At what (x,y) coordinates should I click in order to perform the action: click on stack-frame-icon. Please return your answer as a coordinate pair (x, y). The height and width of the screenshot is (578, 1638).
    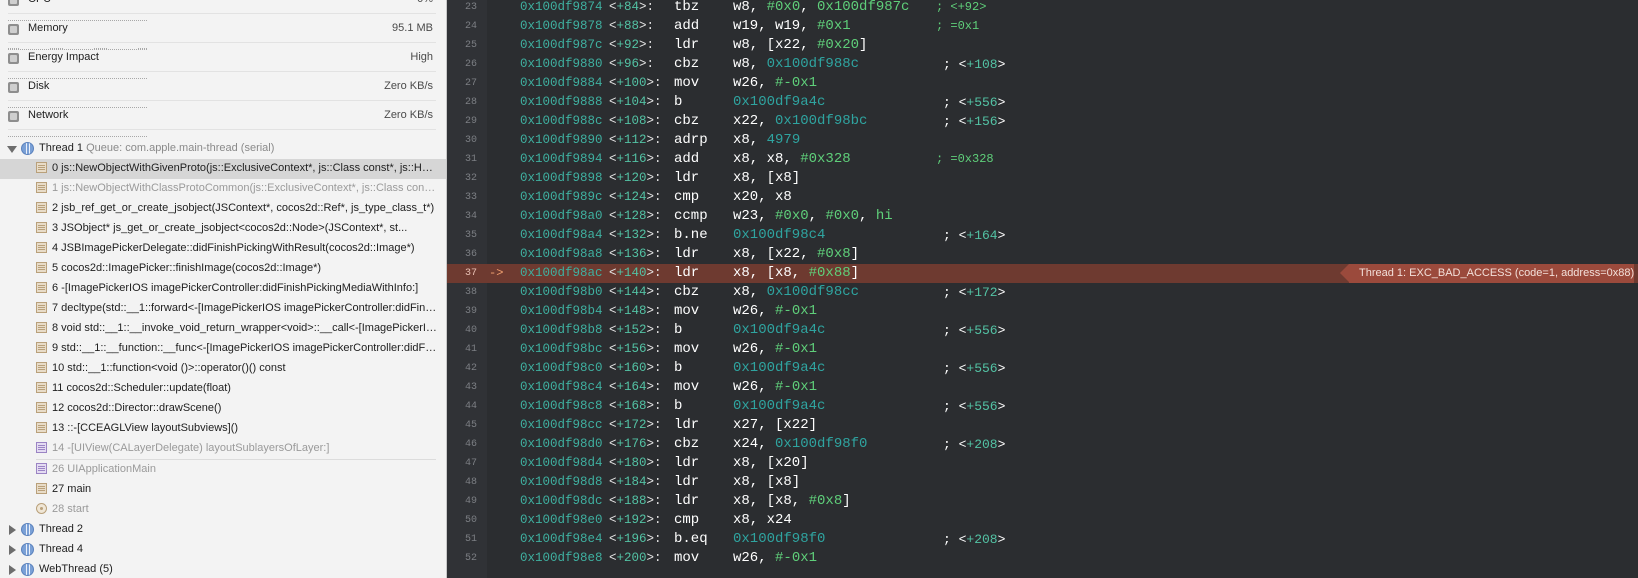
    Looking at the image, I should click on (41, 488).